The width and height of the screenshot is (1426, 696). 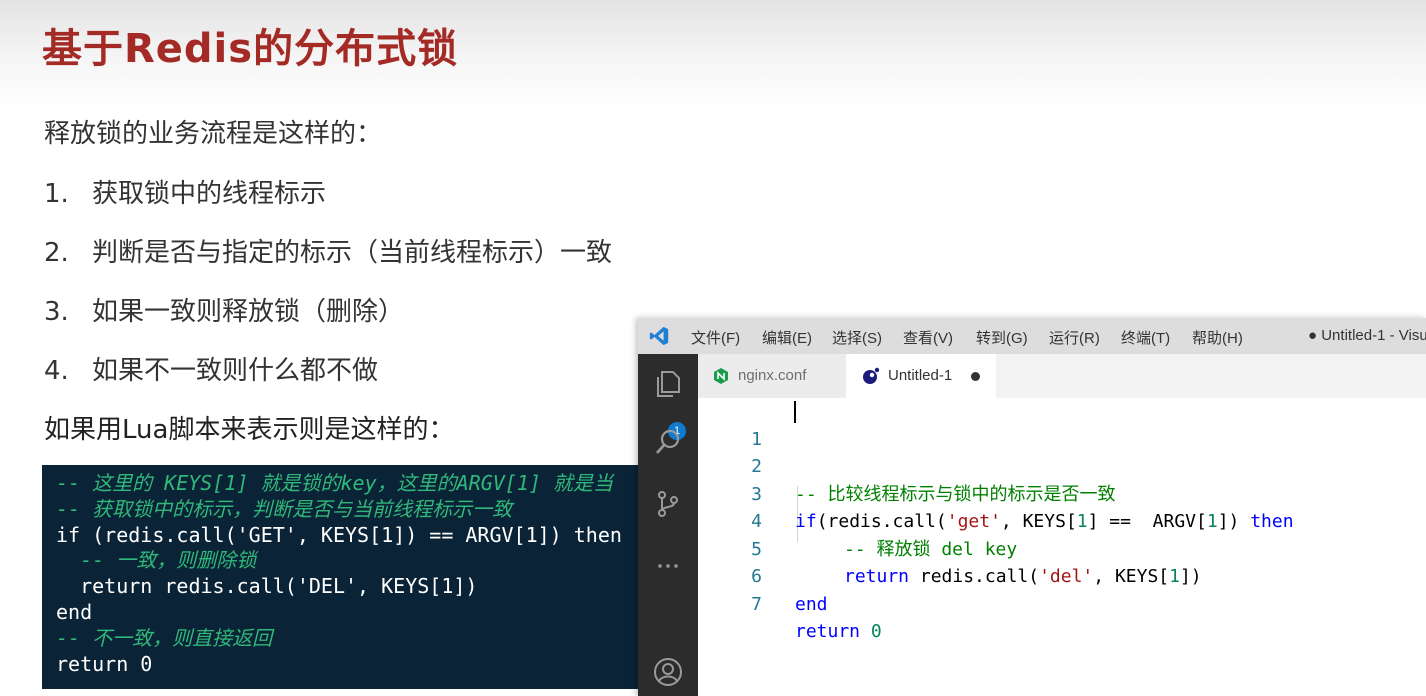 I want to click on code-line: -- 一致，则删除锁, so click(x=156, y=560).